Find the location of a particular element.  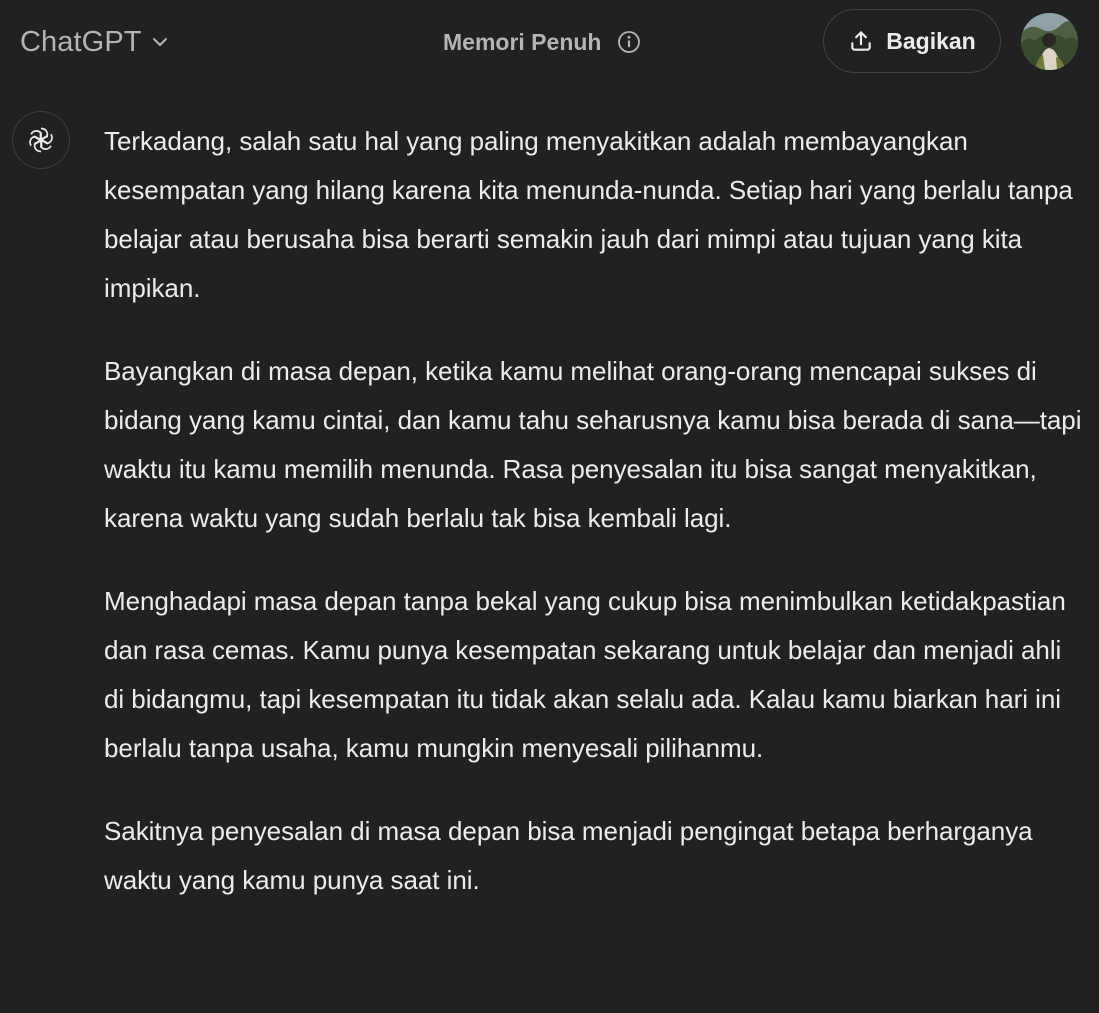

memory-status: Memori Penuh is located at coordinates (542, 42).